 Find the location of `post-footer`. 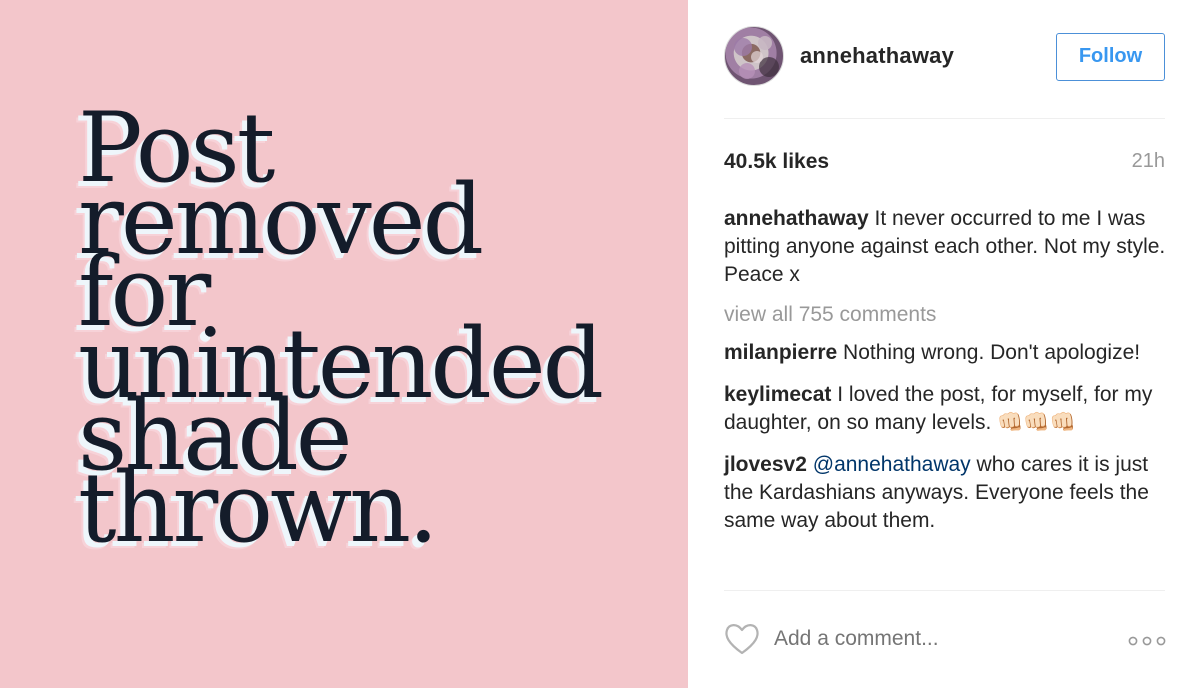

post-footer is located at coordinates (944, 644).